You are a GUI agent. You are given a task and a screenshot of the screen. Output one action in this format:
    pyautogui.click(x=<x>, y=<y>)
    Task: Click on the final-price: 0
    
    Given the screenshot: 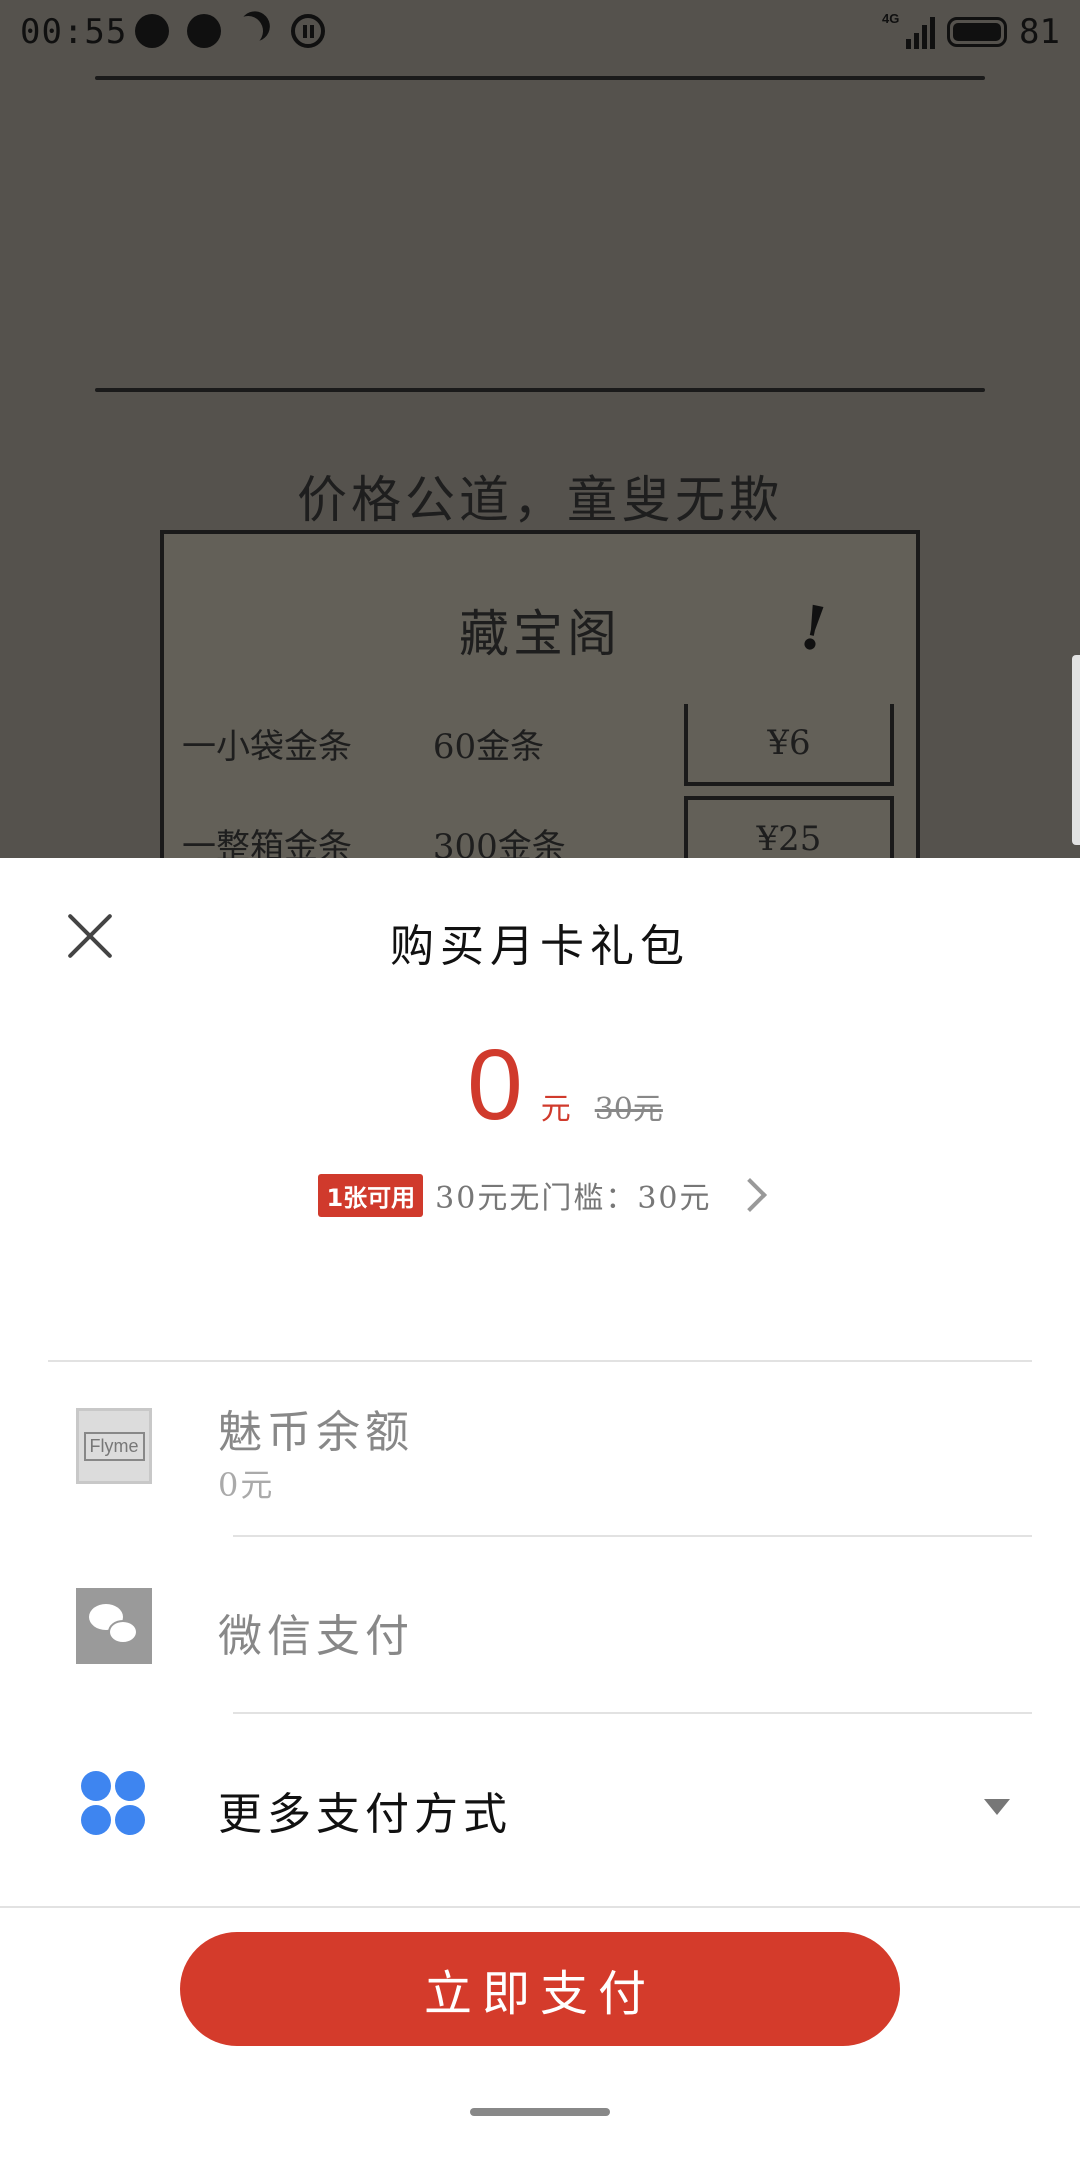 What is the action you would take?
    pyautogui.click(x=495, y=1085)
    